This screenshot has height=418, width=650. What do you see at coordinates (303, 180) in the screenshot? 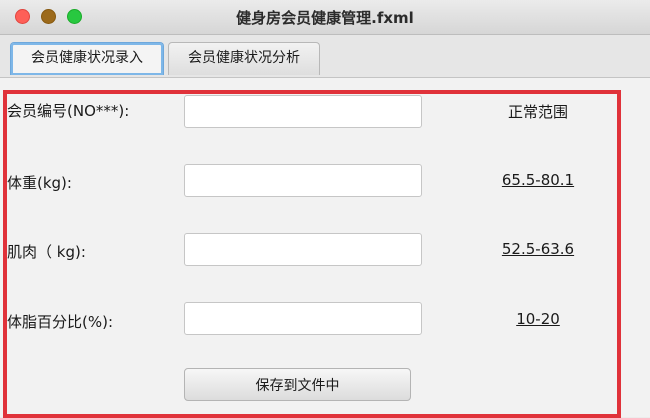
I see `weight-input` at bounding box center [303, 180].